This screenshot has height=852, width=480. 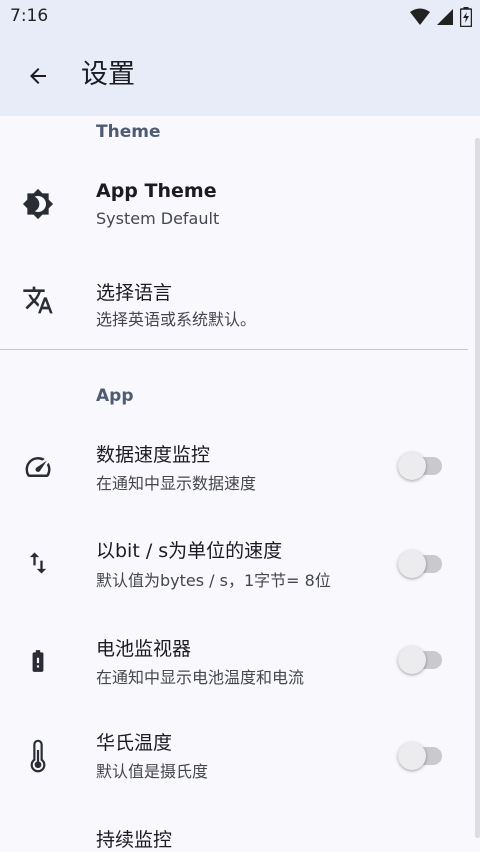 I want to click on status-bar: 7:16, so click(x=240, y=17).